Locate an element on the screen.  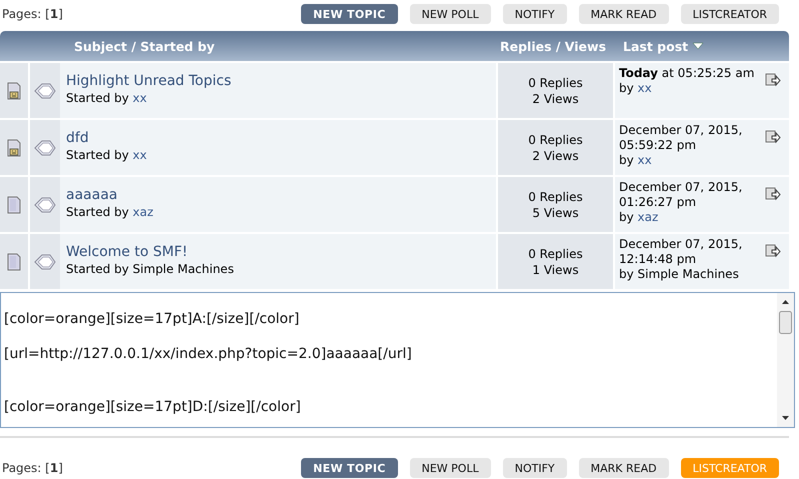
topic-link: aaaaaa is located at coordinates (278, 195).